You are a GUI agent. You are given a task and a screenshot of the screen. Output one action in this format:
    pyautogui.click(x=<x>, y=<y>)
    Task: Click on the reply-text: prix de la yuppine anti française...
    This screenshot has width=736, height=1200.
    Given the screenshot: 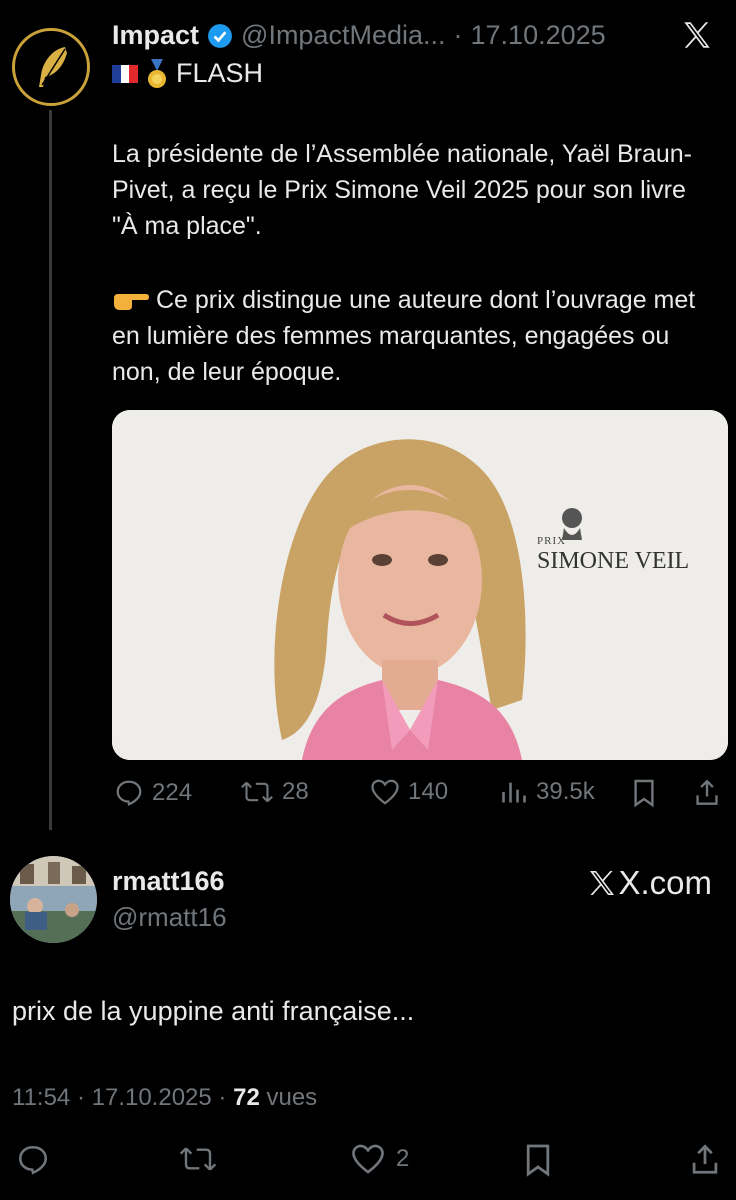 What is the action you would take?
    pyautogui.click(x=213, y=1011)
    